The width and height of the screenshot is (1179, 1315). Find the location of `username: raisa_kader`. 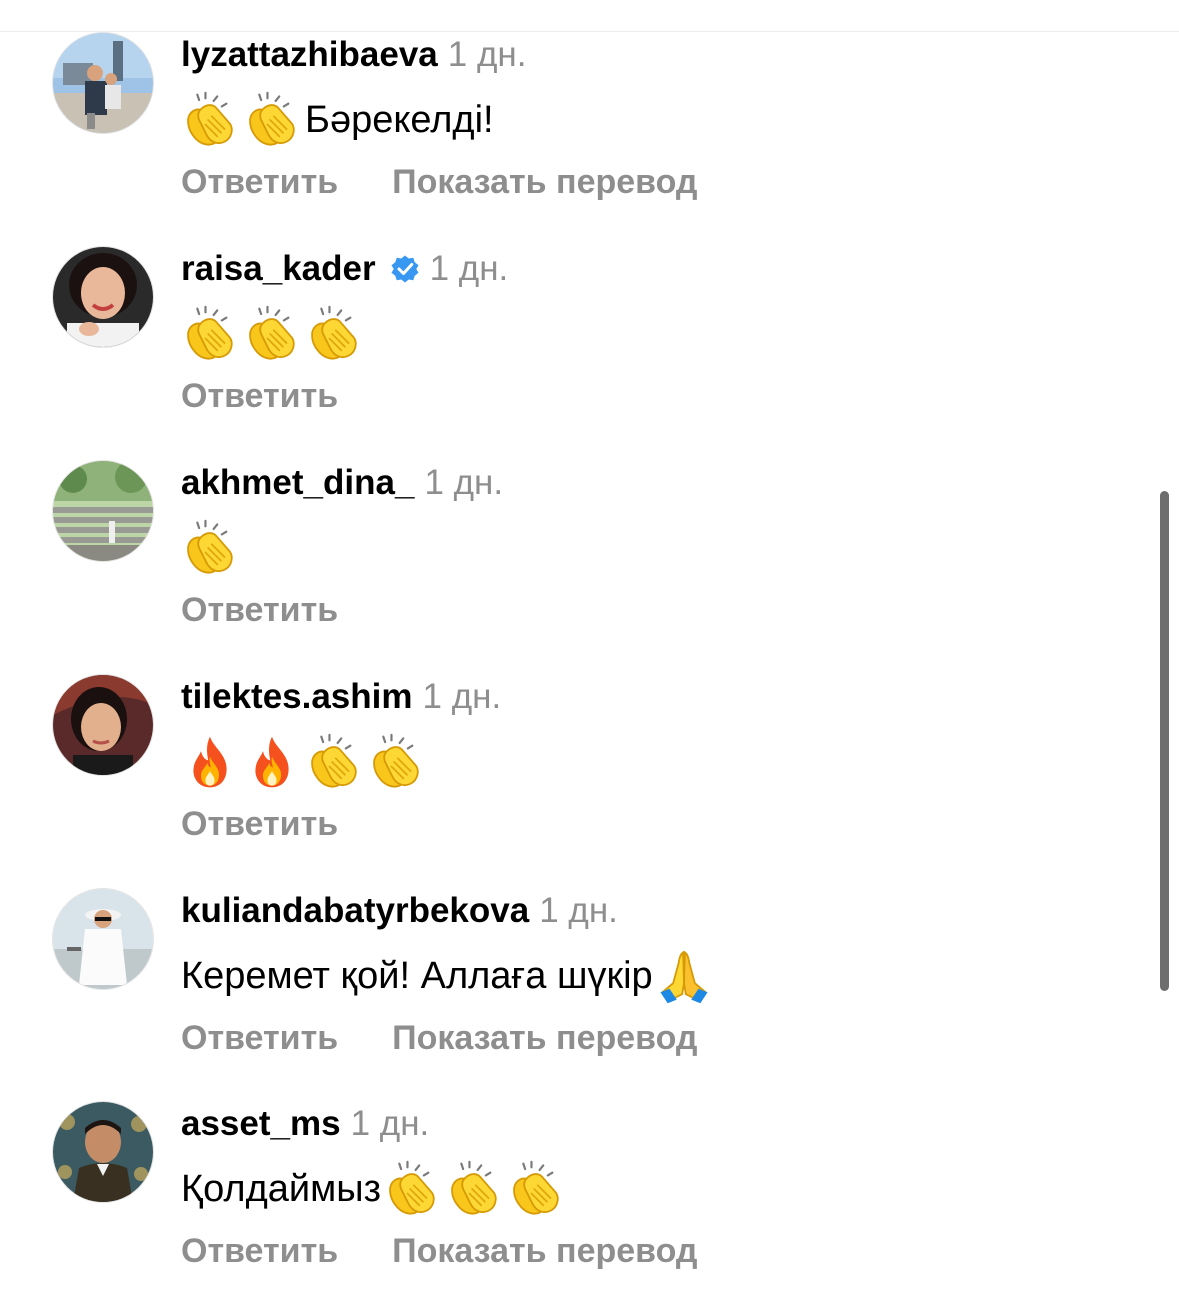

username: raisa_kader is located at coordinates (278, 269).